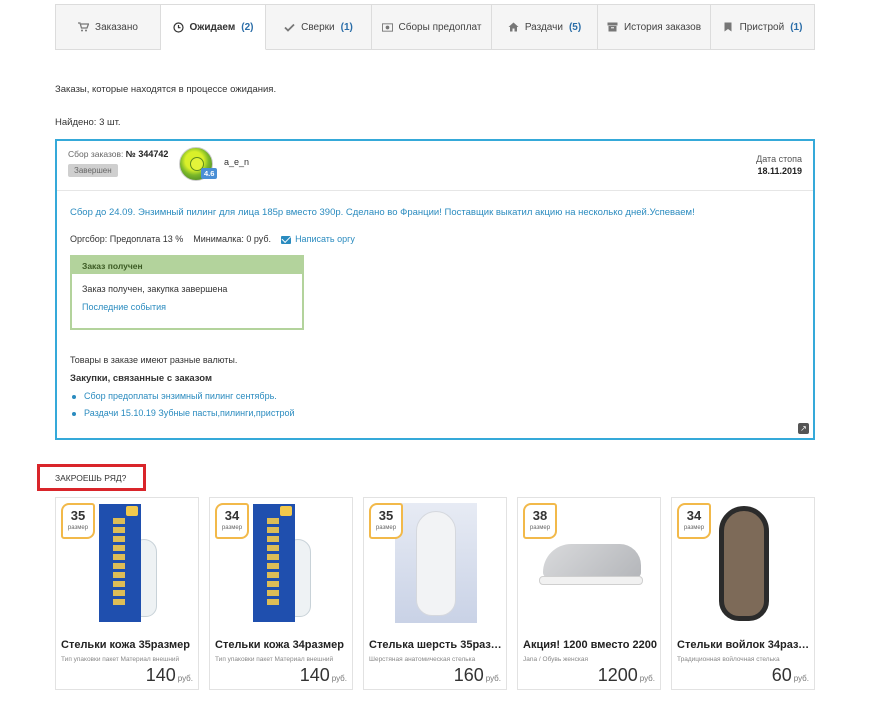 The width and height of the screenshot is (873, 705). I want to click on currency-note: Товары в заказе имеют разные валюты., so click(154, 360).